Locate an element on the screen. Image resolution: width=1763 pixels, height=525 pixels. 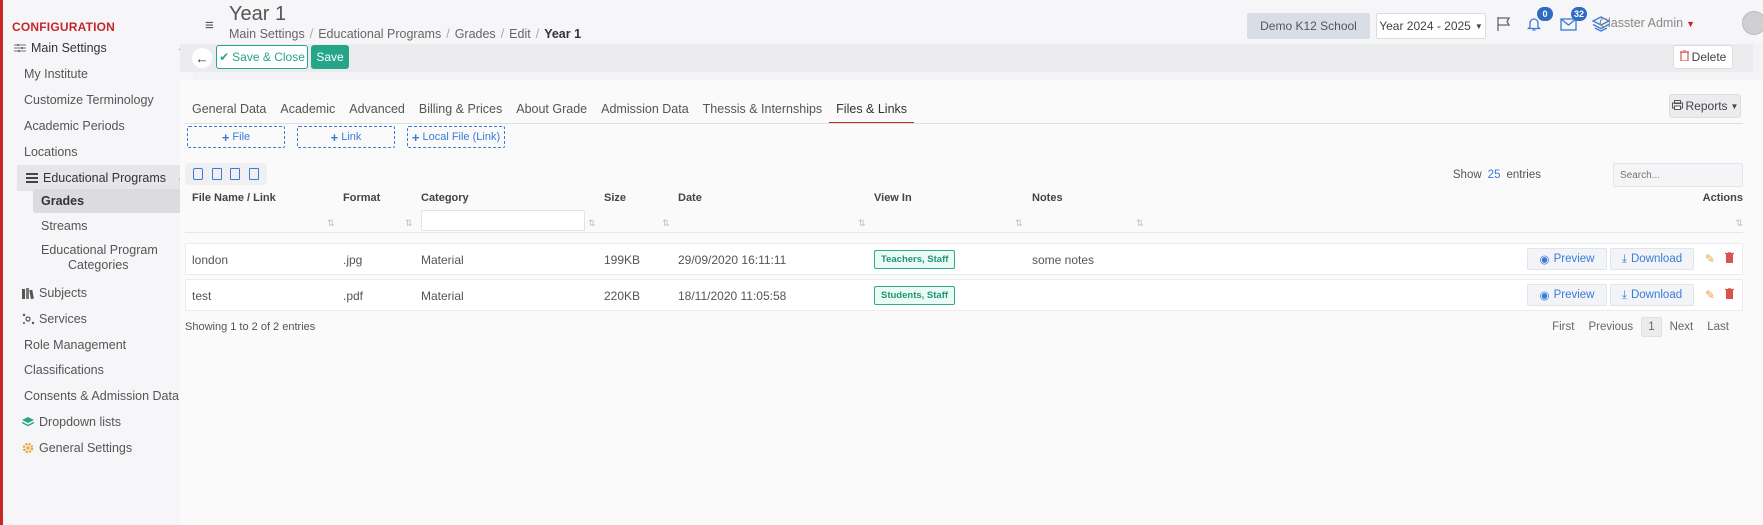
add-file-button: + File is located at coordinates (236, 137).